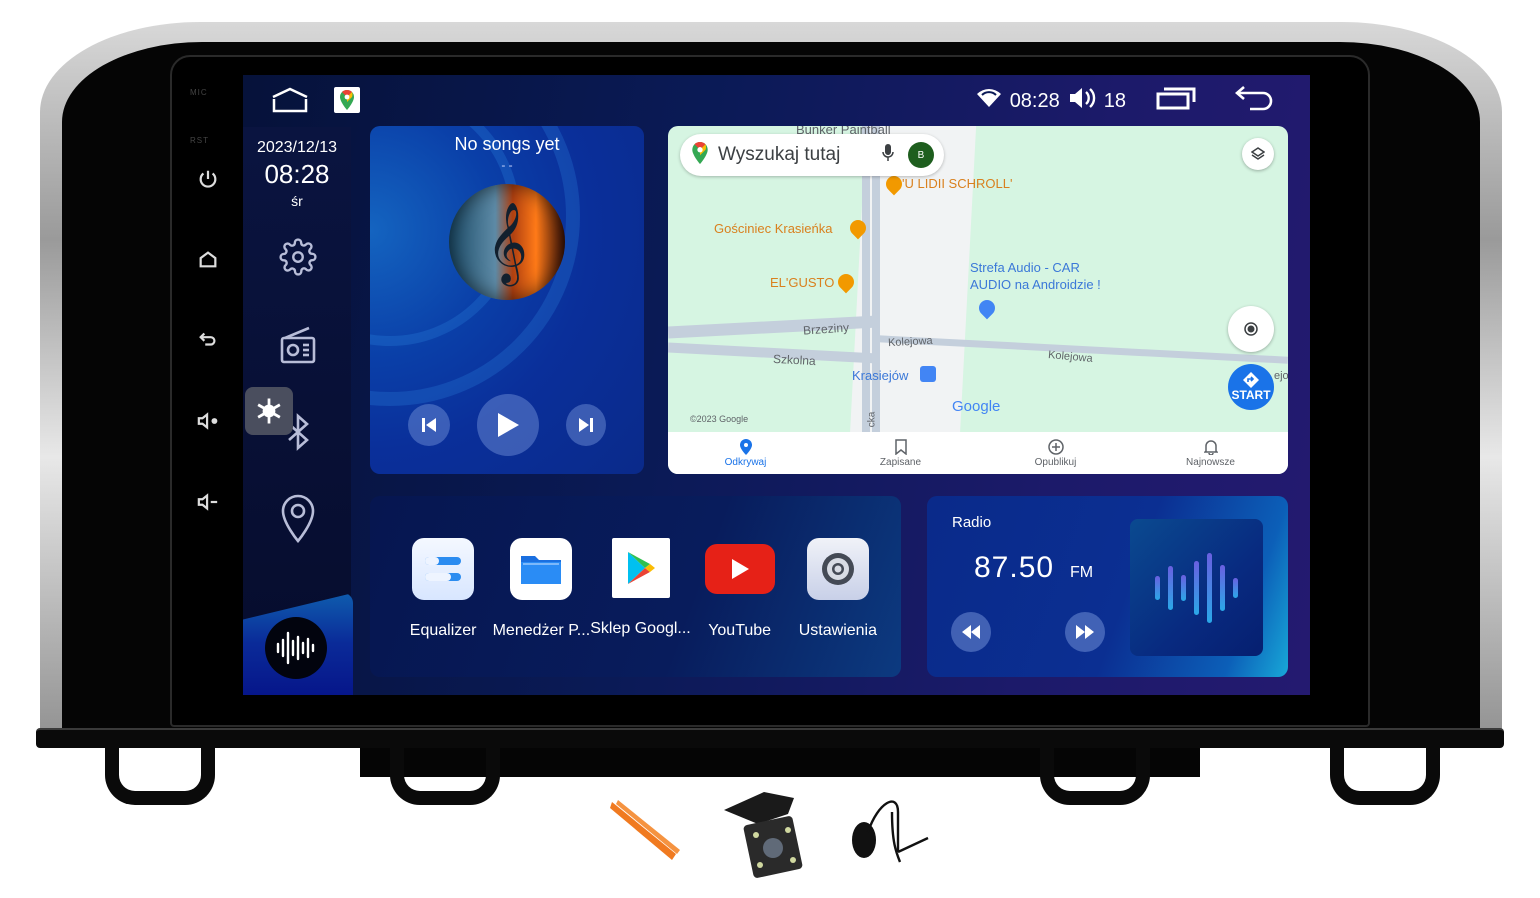  Describe the element at coordinates (921, 155) in the screenshot. I see `account-avatar: B` at that location.